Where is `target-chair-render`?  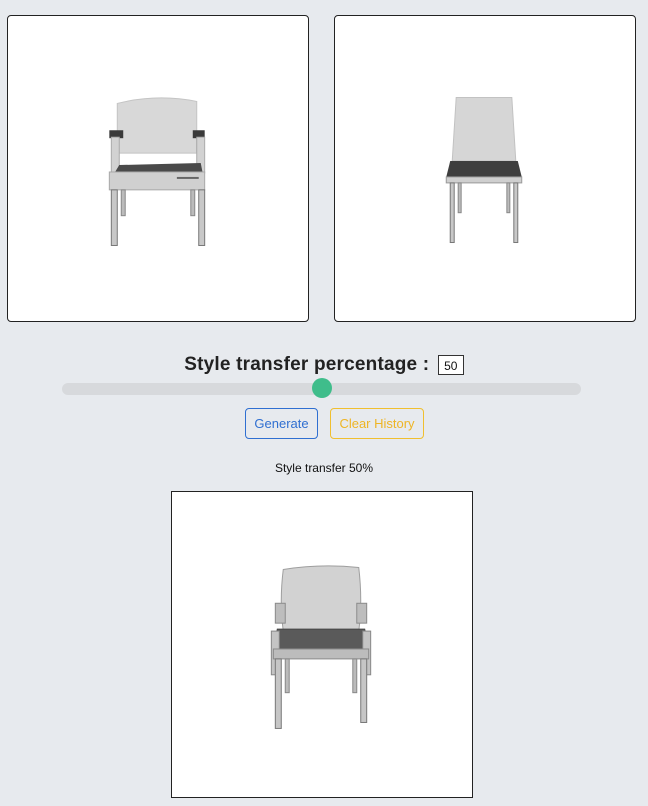 target-chair-render is located at coordinates (484, 170).